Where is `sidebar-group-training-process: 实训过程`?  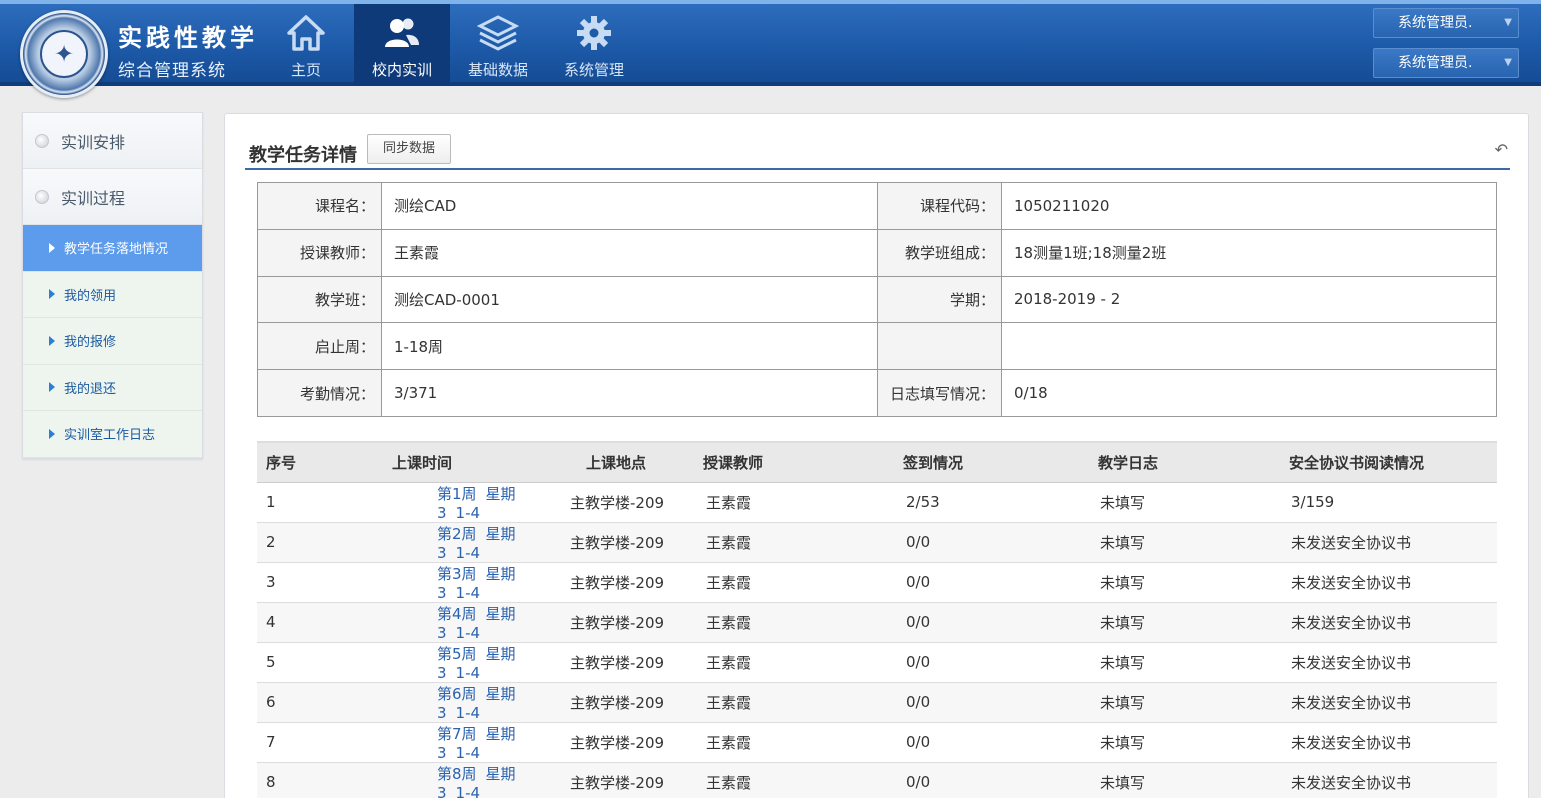 sidebar-group-training-process: 实训过程 is located at coordinates (112, 197).